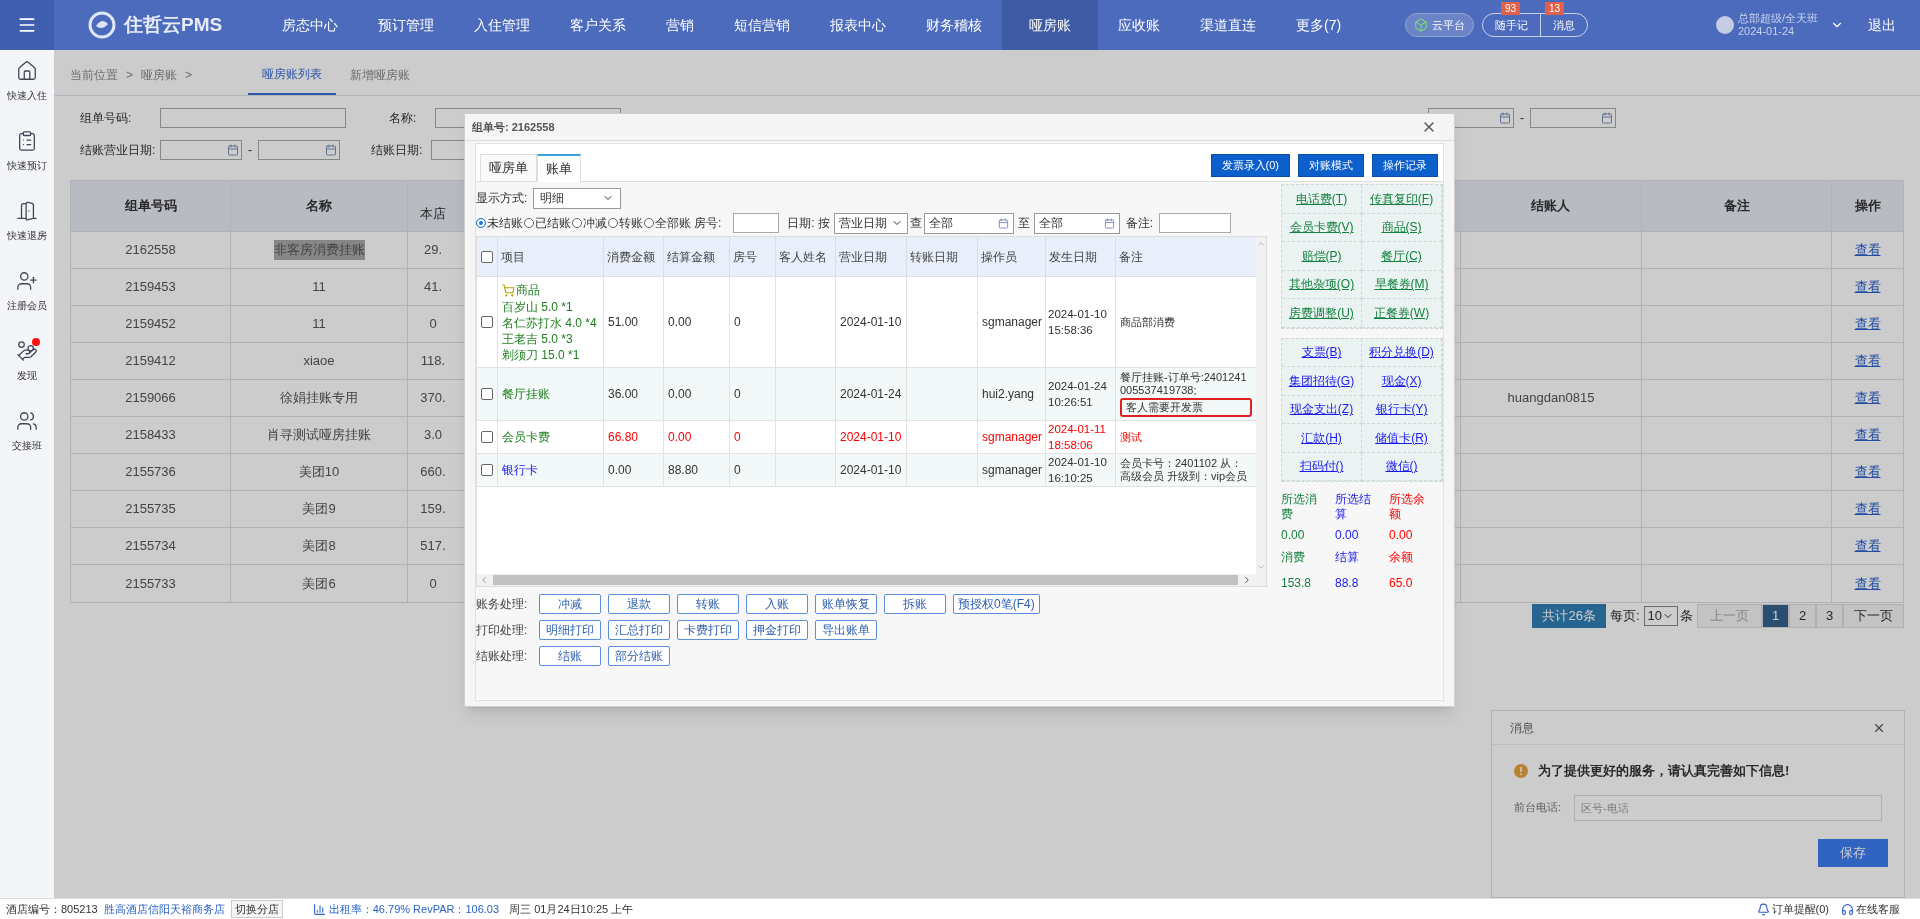  Describe the element at coordinates (403, 118) in the screenshot. I see `field-label: 名称:` at that location.